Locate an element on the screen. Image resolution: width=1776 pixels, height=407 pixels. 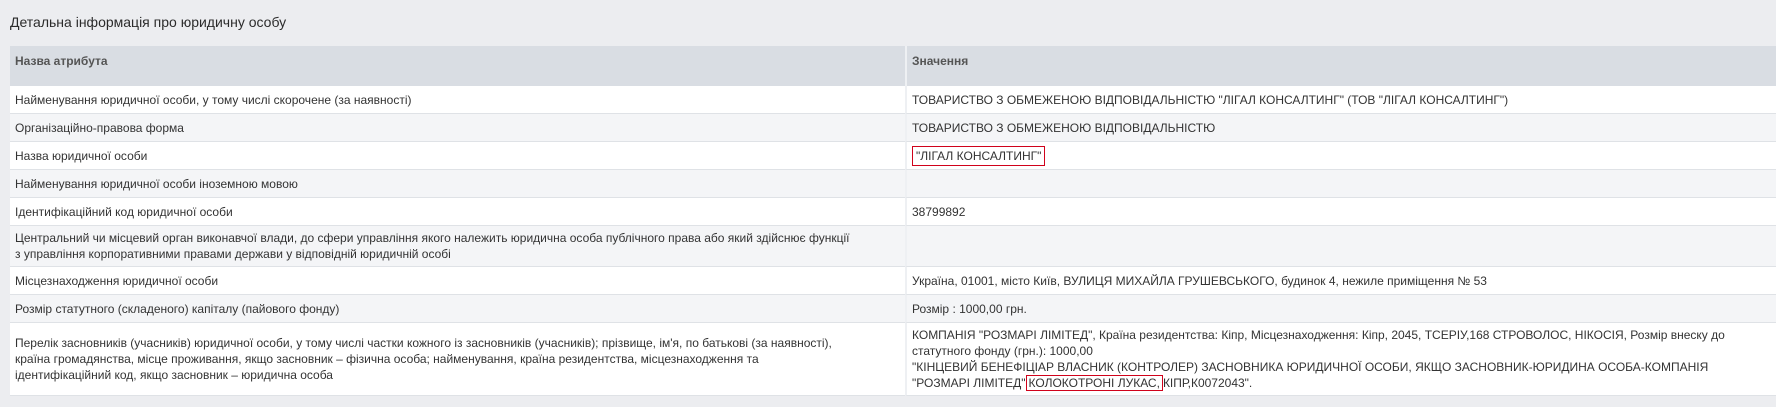
attribute-value: Розмір : 1000,00 грн. is located at coordinates (1340, 309).